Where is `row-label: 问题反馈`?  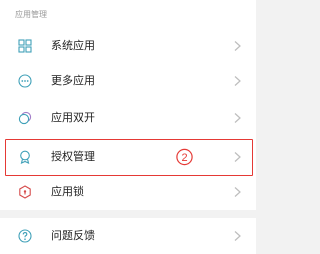
row-label: 问题反馈 is located at coordinates (73, 235).